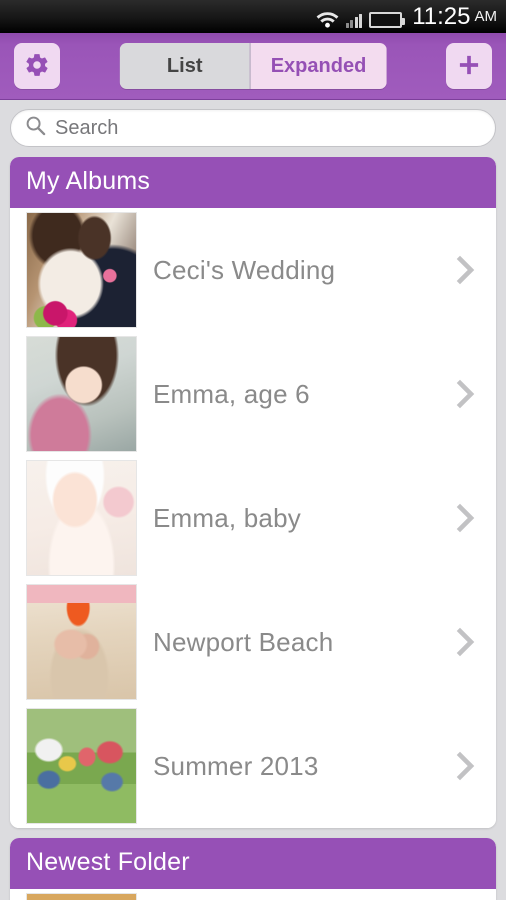  I want to click on album-title: Emma, age 6, so click(231, 393).